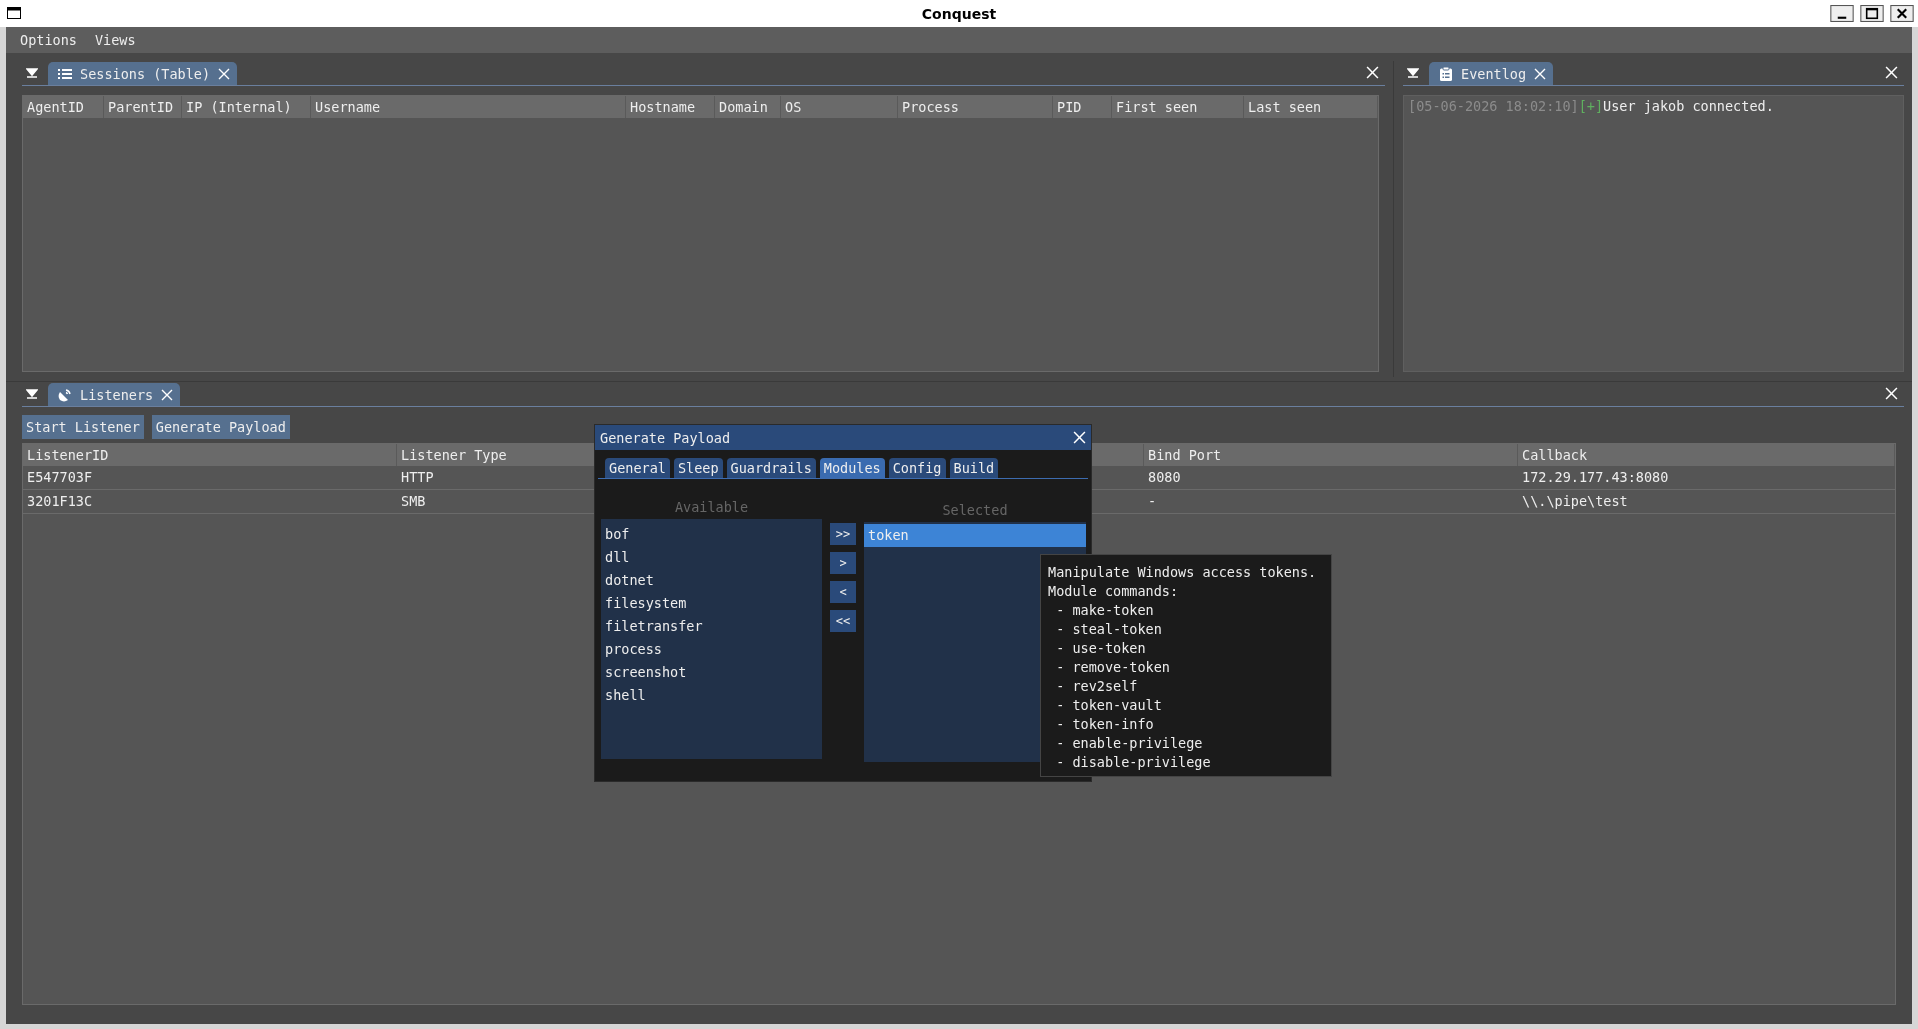  I want to click on tooltip-line: - make-token, so click(1105, 610).